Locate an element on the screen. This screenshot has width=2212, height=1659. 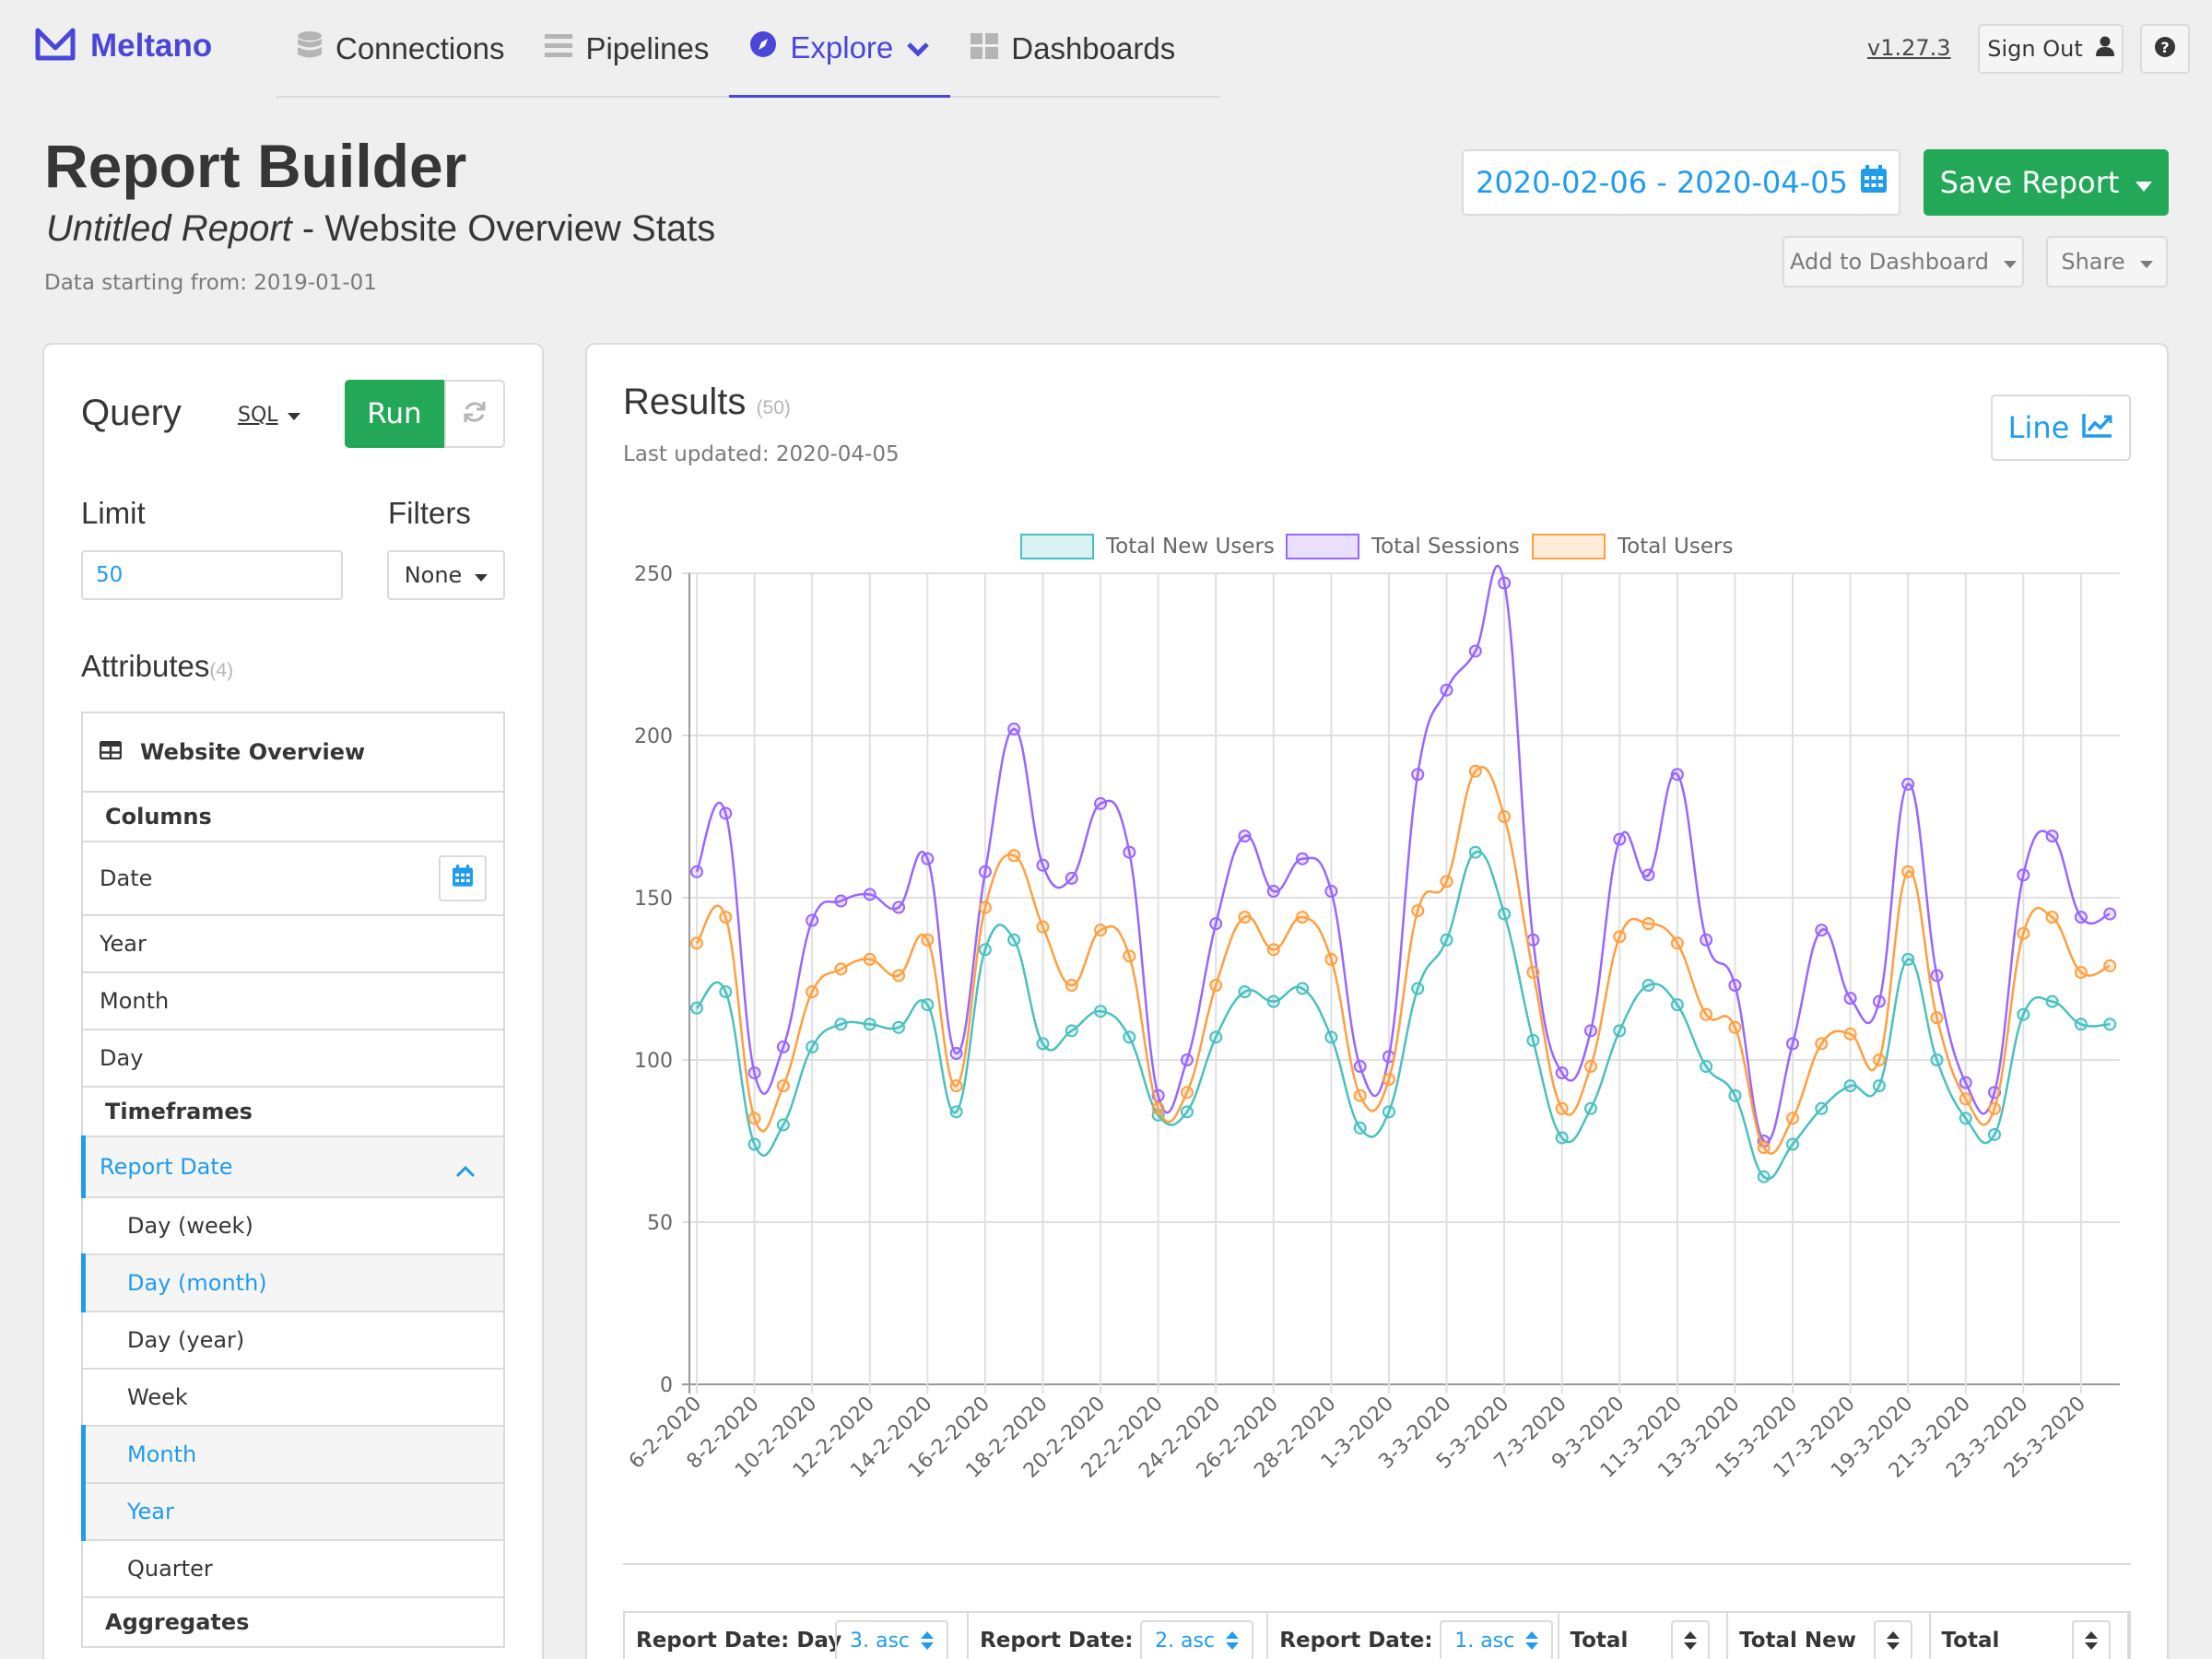
table-header-cell: Report Date: 2. asc is located at coordinates (1119, 1636).